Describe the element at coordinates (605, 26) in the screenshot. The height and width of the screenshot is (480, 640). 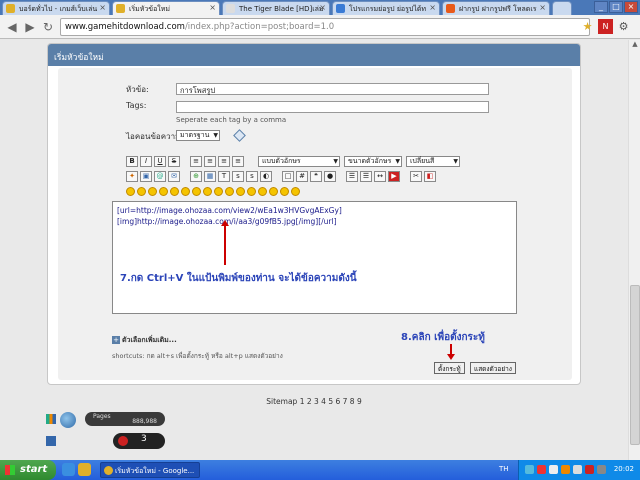
I see `extension-icon: N` at that location.